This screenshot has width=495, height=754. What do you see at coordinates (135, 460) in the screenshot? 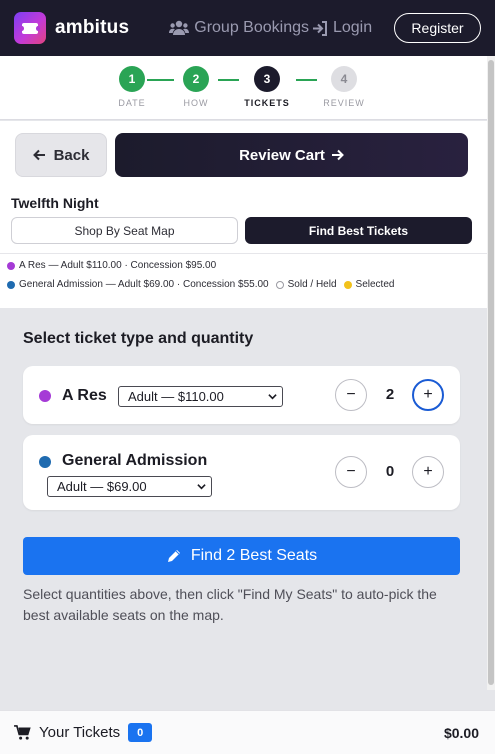
I see `ticket-name: General Admission` at bounding box center [135, 460].